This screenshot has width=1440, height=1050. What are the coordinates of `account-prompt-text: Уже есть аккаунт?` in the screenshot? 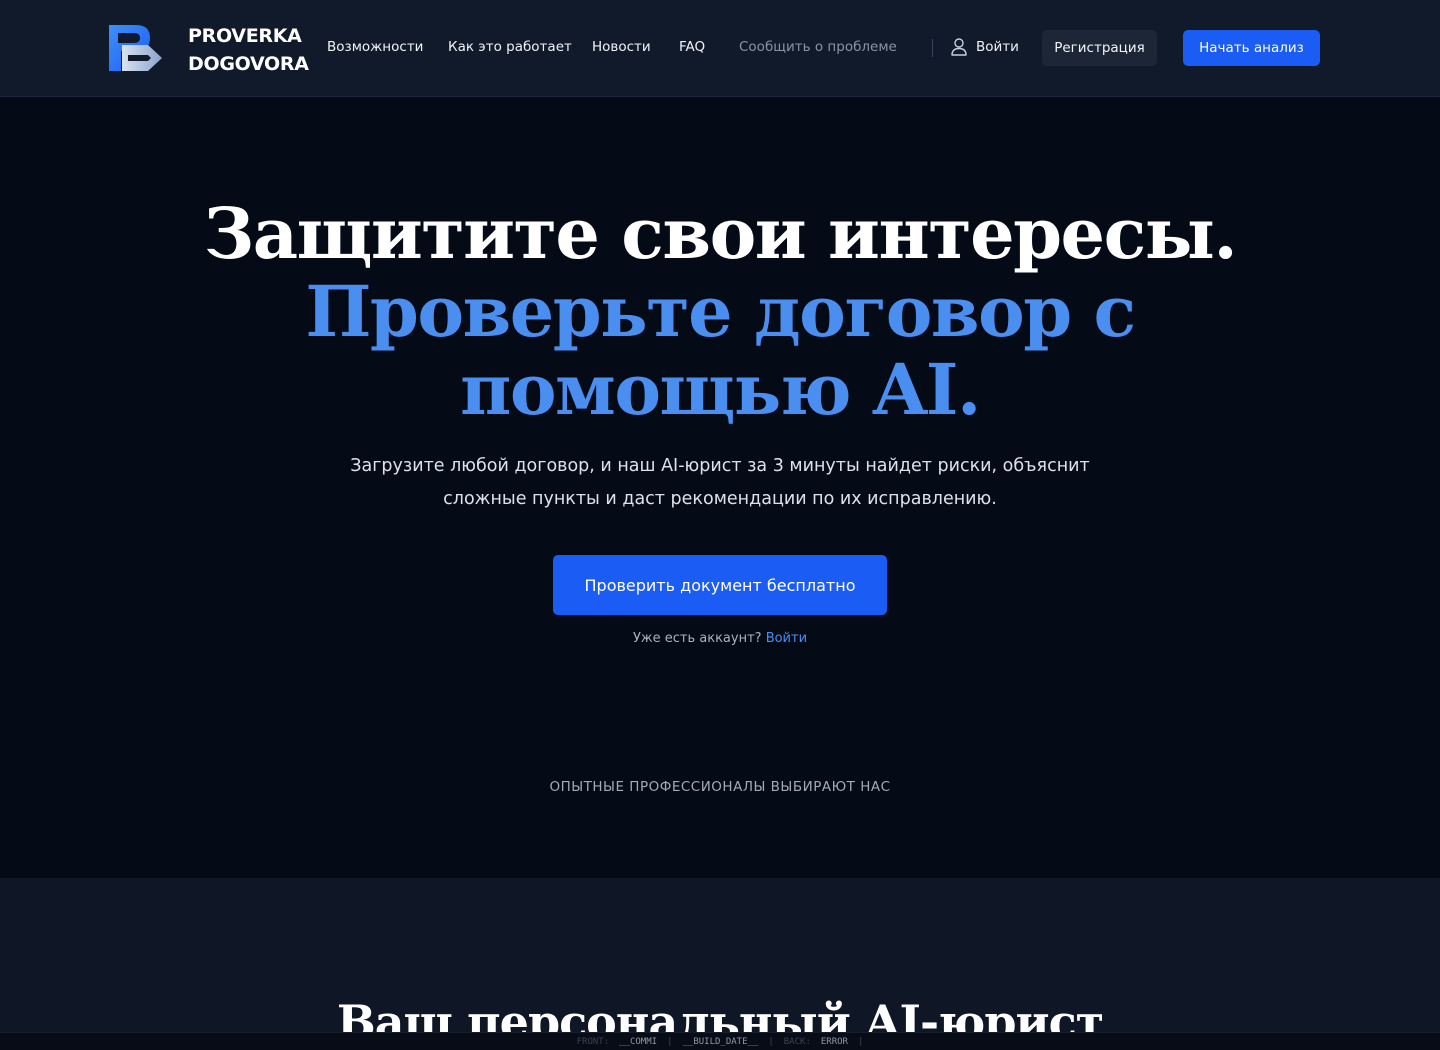 It's located at (697, 638).